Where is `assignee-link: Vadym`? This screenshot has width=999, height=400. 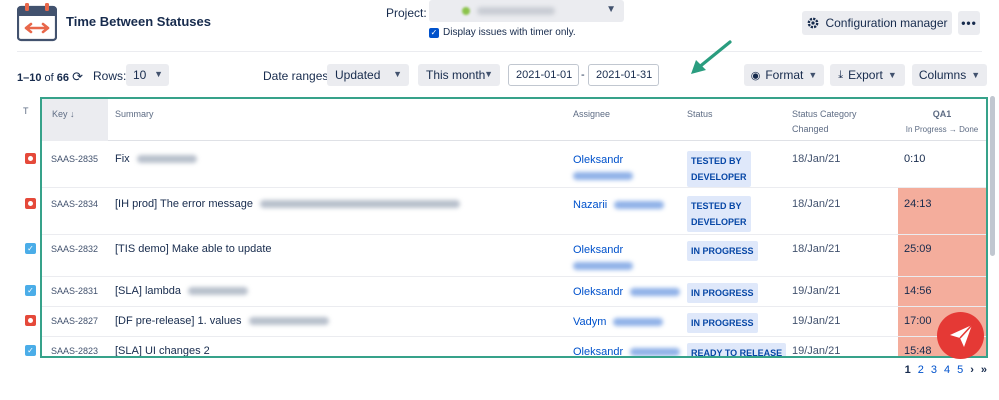 assignee-link: Vadym is located at coordinates (618, 322).